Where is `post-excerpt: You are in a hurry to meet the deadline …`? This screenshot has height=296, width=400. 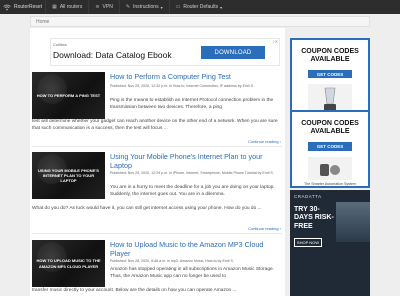
post-excerpt: You are in a hurry to meet the deadline … is located at coordinates (192, 191).